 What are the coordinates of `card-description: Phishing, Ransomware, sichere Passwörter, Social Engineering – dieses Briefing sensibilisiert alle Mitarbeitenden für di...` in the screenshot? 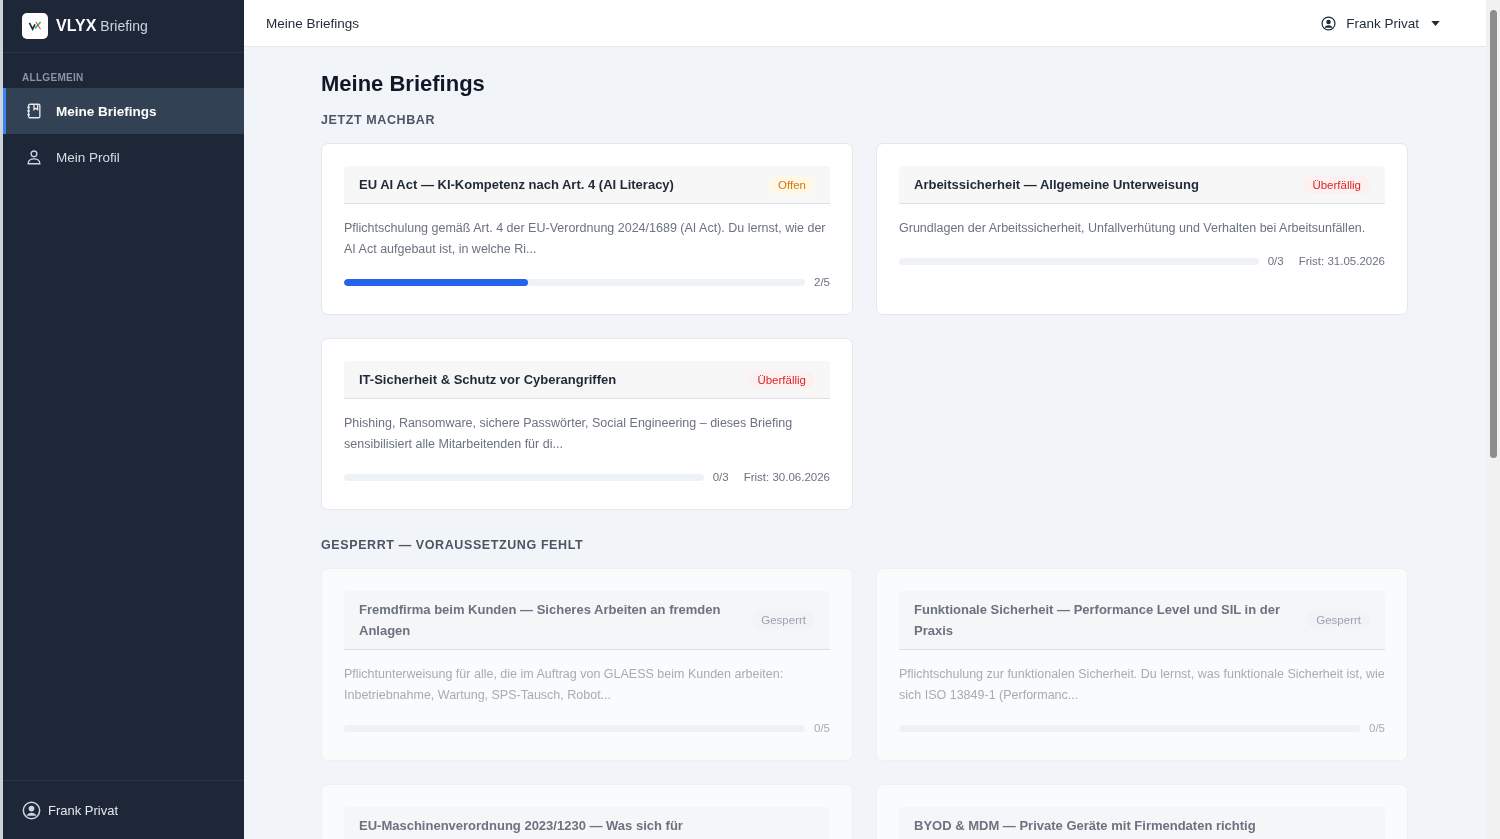 It's located at (569, 434).